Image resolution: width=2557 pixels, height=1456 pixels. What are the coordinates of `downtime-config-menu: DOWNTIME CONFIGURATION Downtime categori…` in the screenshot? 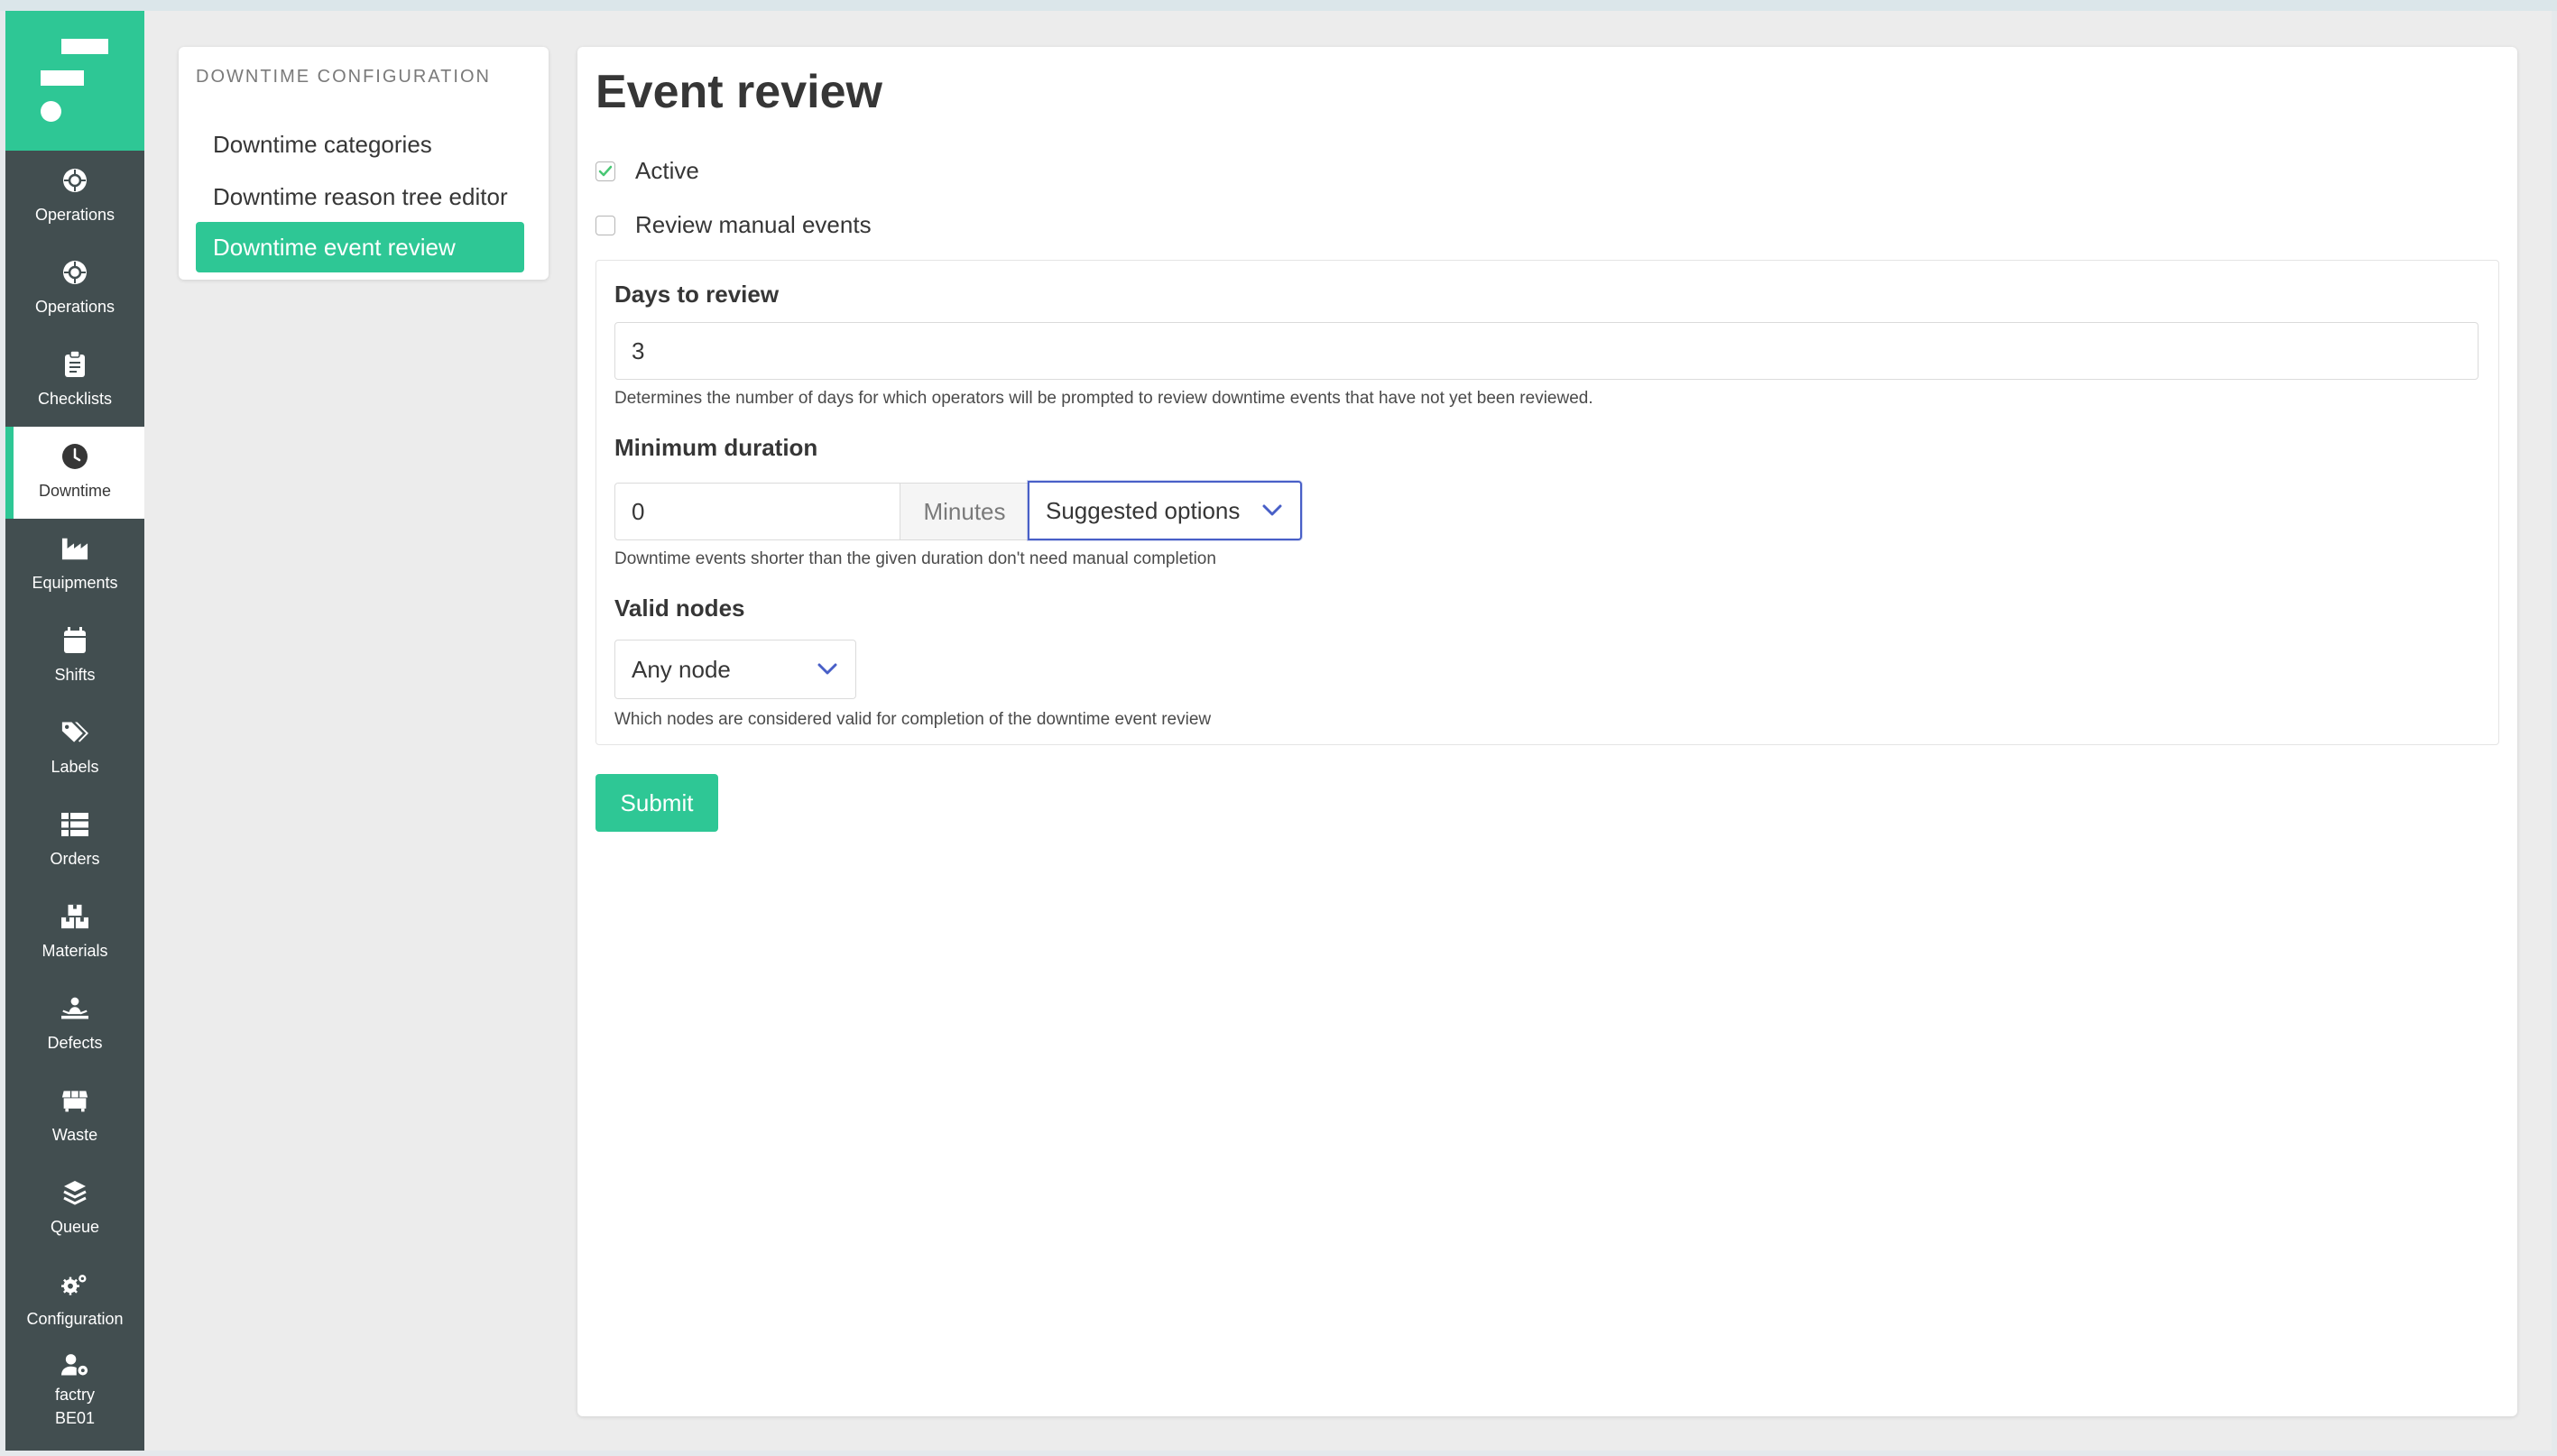 It's located at (364, 163).